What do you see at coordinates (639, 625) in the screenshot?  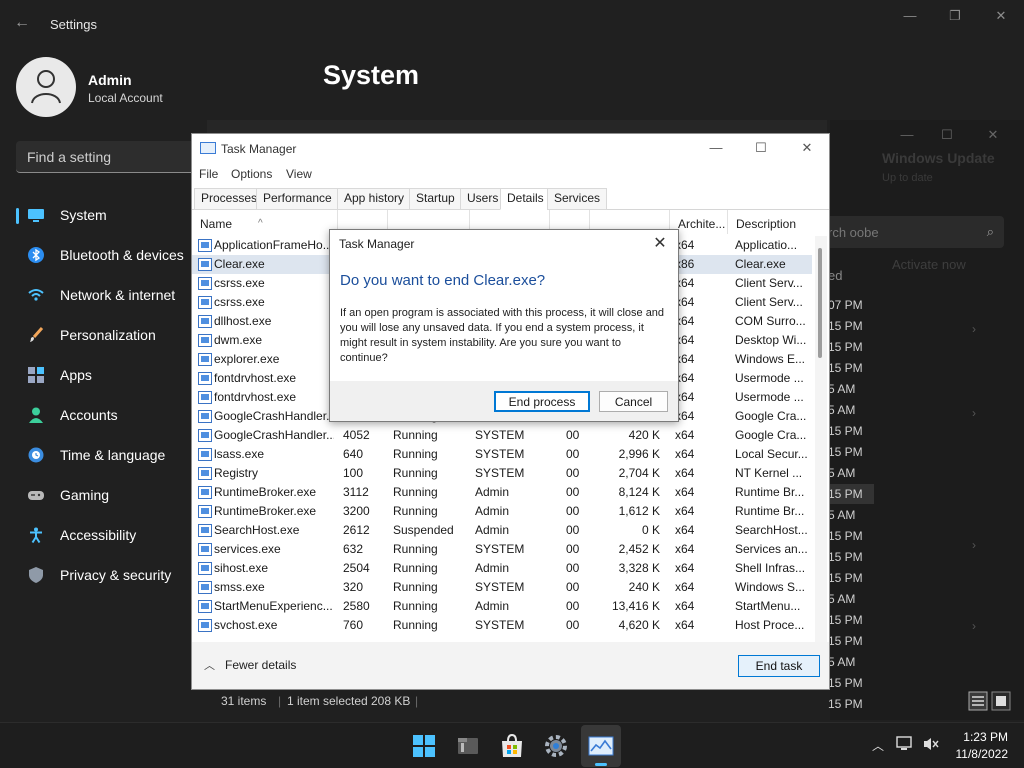 I see `cell-mem: 4,620 K` at bounding box center [639, 625].